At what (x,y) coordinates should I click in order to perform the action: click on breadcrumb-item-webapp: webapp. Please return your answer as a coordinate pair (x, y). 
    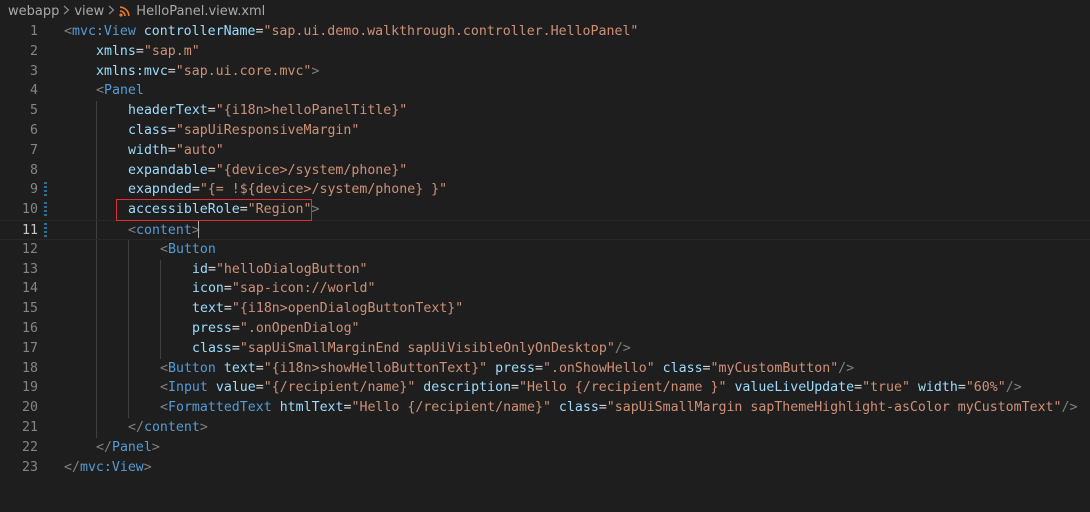
    Looking at the image, I should click on (33, 11).